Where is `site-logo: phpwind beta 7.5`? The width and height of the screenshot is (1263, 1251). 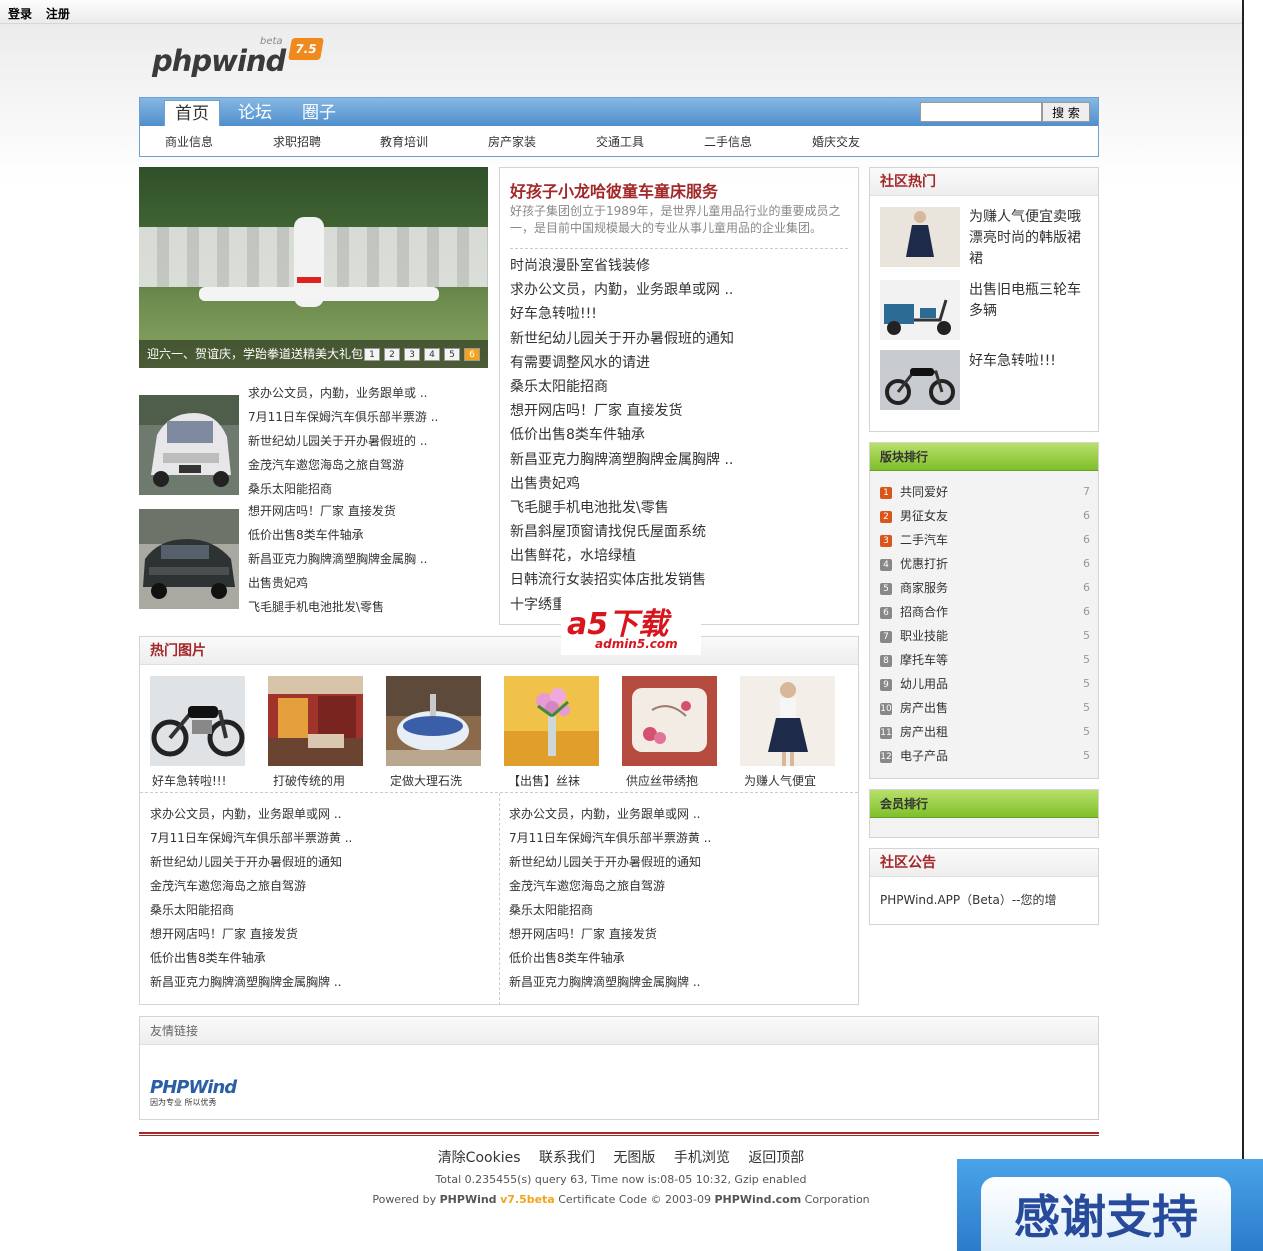
site-logo: phpwind beta 7.5 is located at coordinates (240, 61).